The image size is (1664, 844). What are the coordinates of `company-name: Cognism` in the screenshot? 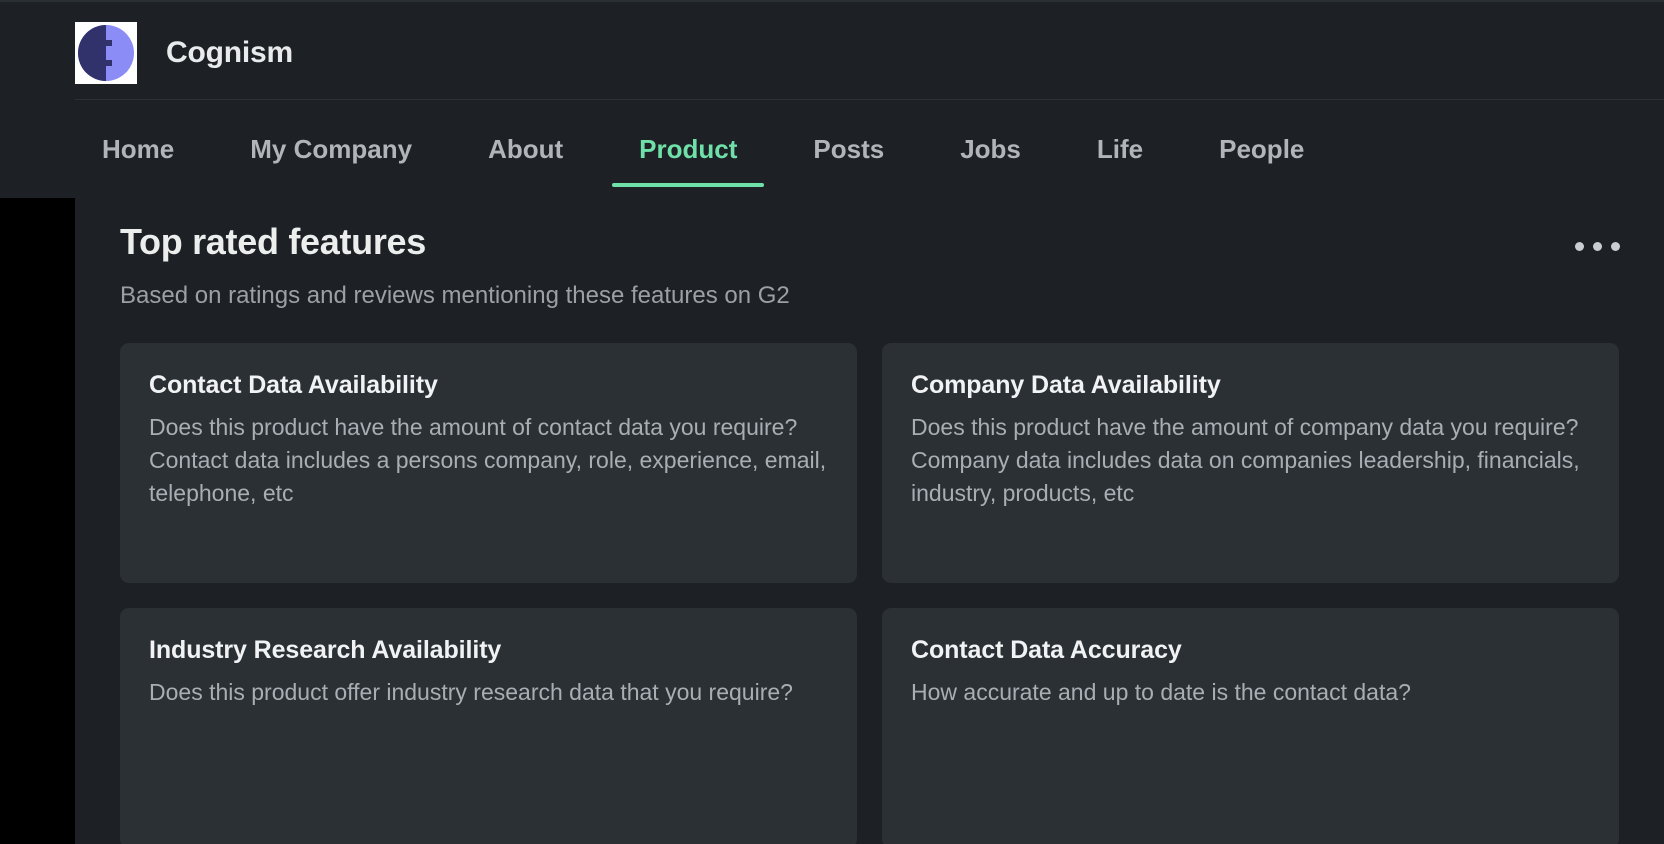 It's located at (229, 52).